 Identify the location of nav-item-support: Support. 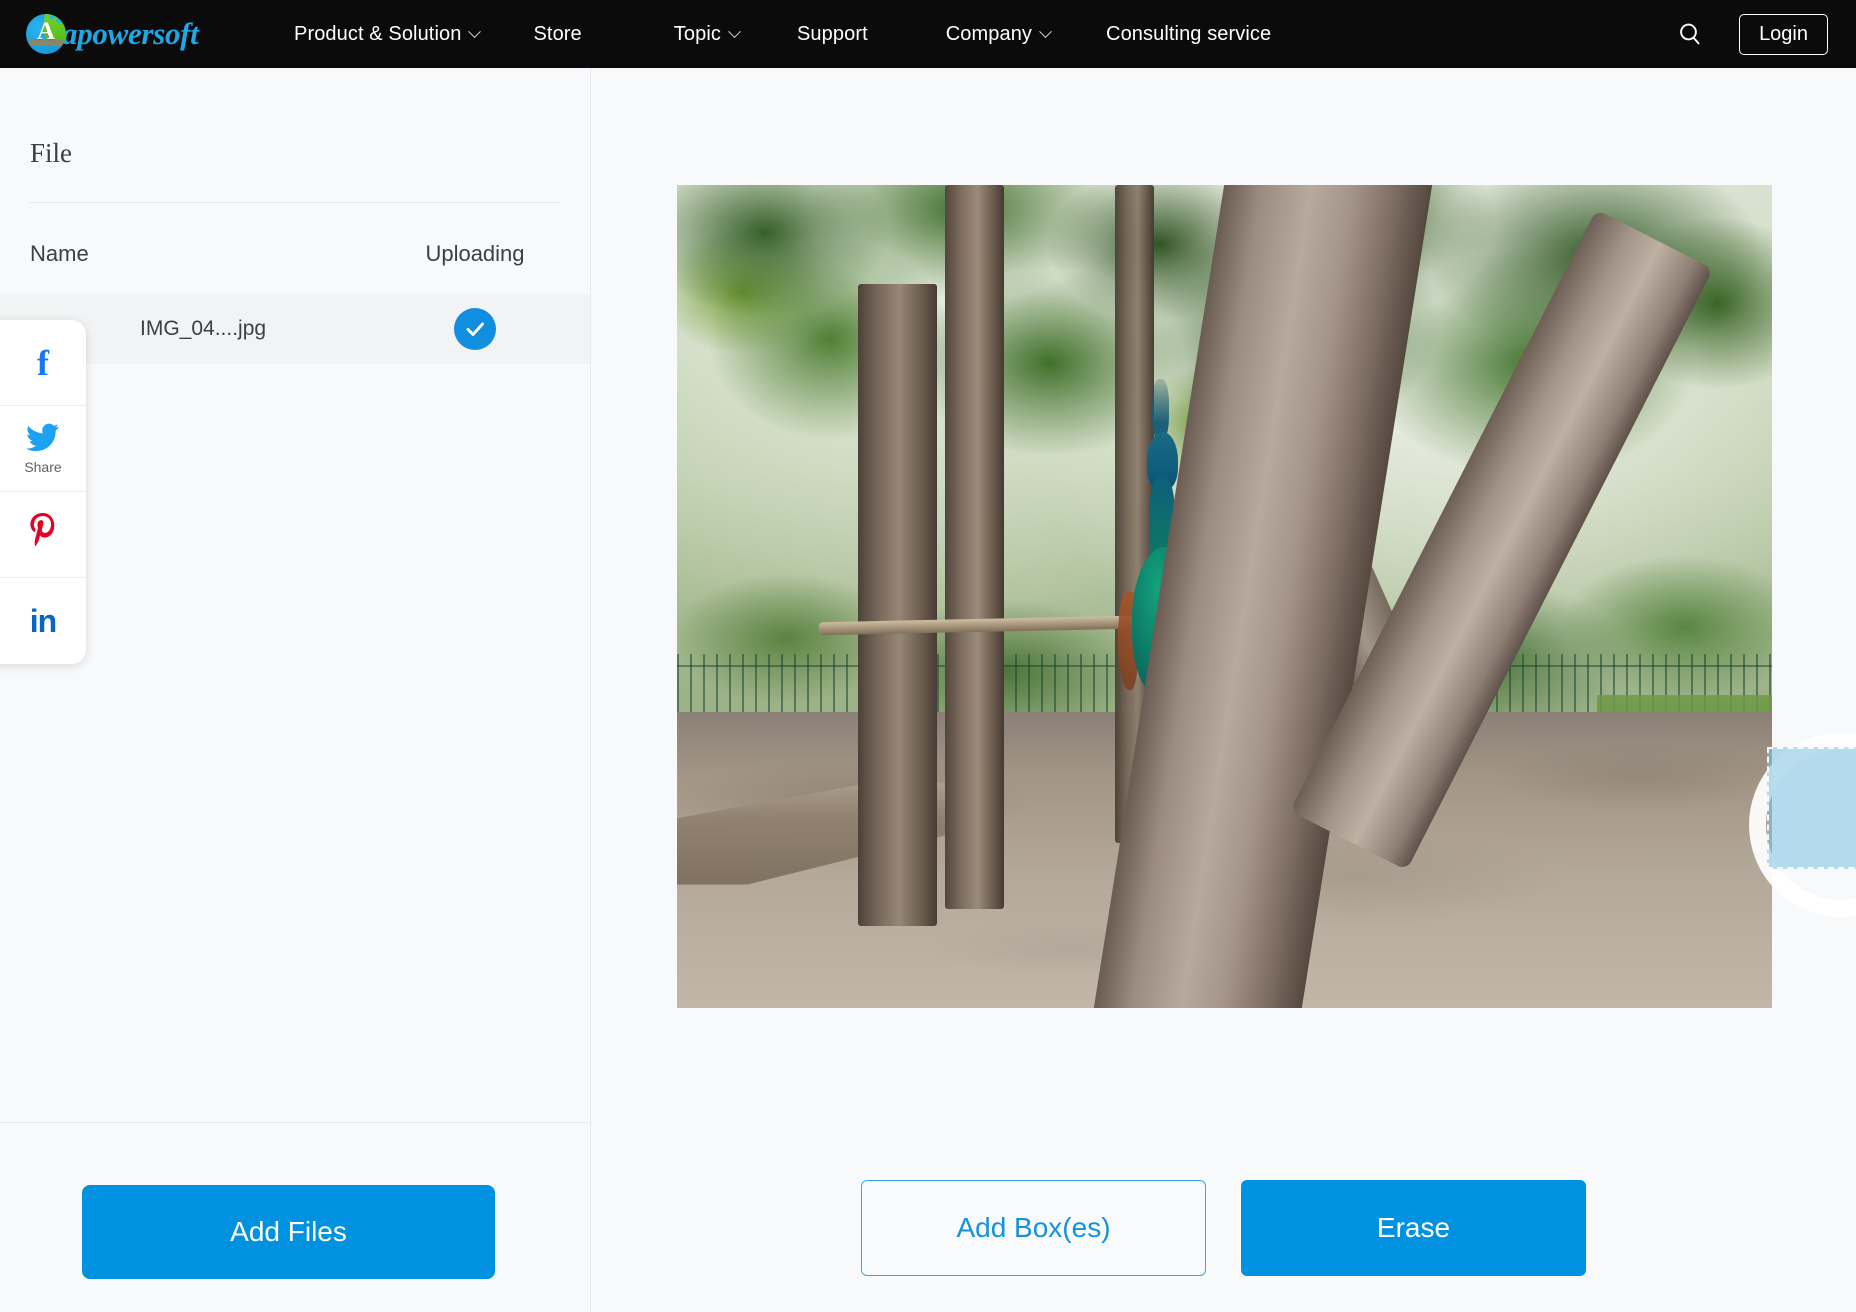
(832, 34).